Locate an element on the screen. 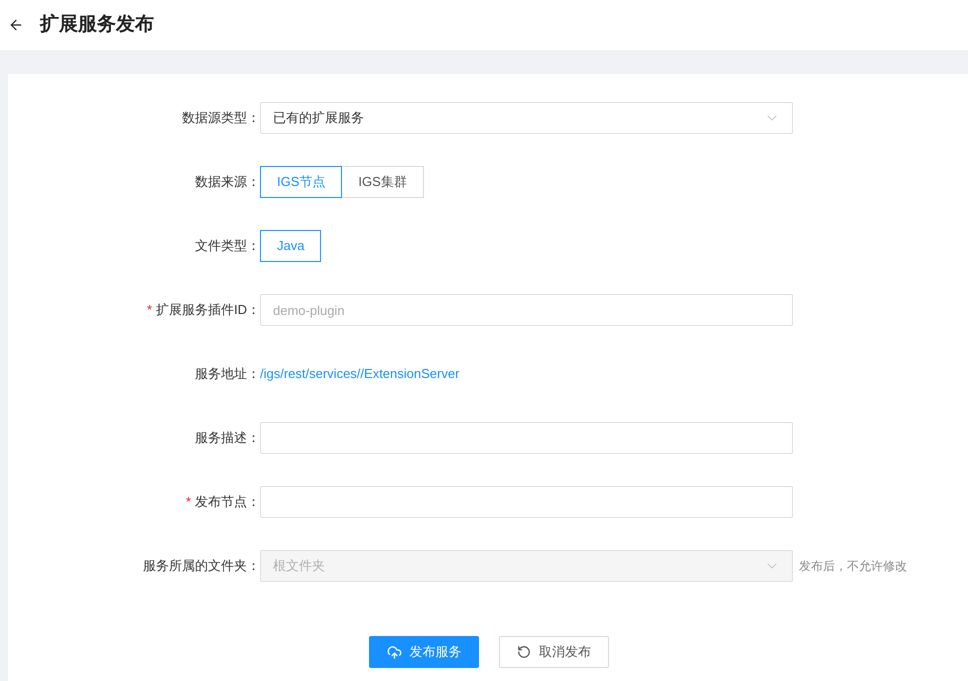 This screenshot has height=681, width=968. field-label: 发布节点： is located at coordinates (227, 502).